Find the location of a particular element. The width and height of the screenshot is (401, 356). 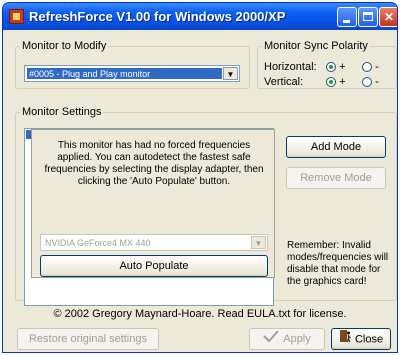

close-window-button: ✕ is located at coordinates (388, 17).